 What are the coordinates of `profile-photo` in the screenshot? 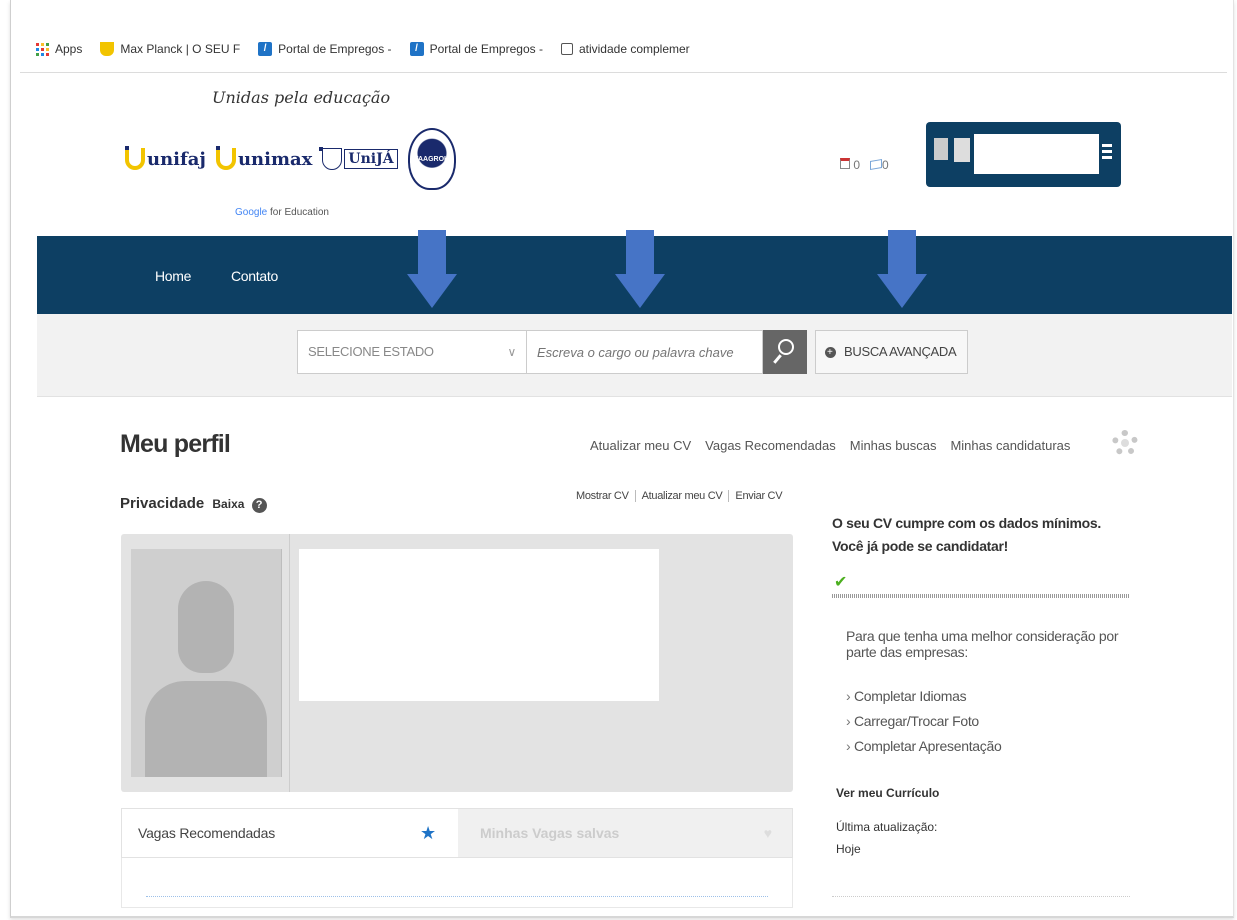 It's located at (206, 663).